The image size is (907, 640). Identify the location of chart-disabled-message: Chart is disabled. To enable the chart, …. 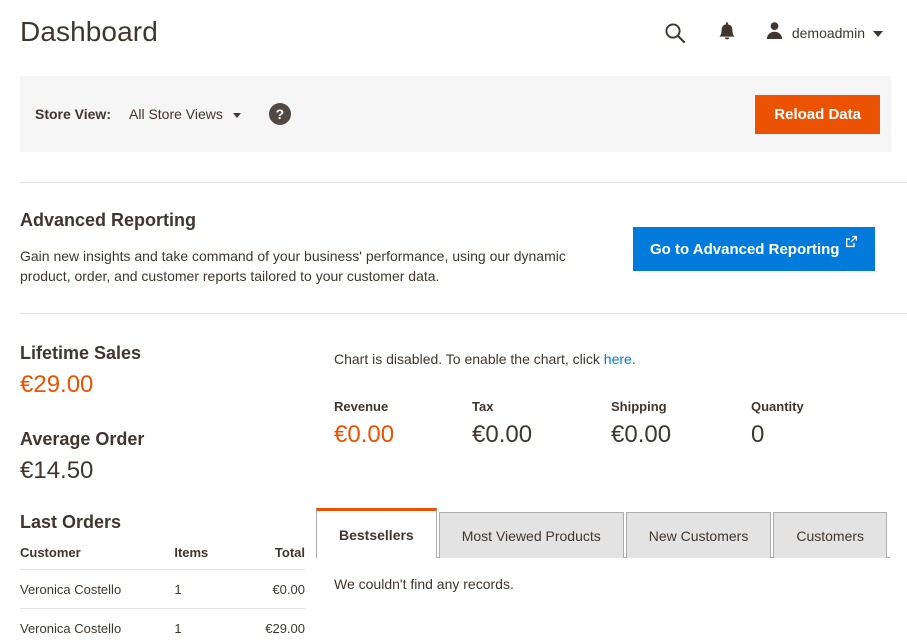
(614, 359).